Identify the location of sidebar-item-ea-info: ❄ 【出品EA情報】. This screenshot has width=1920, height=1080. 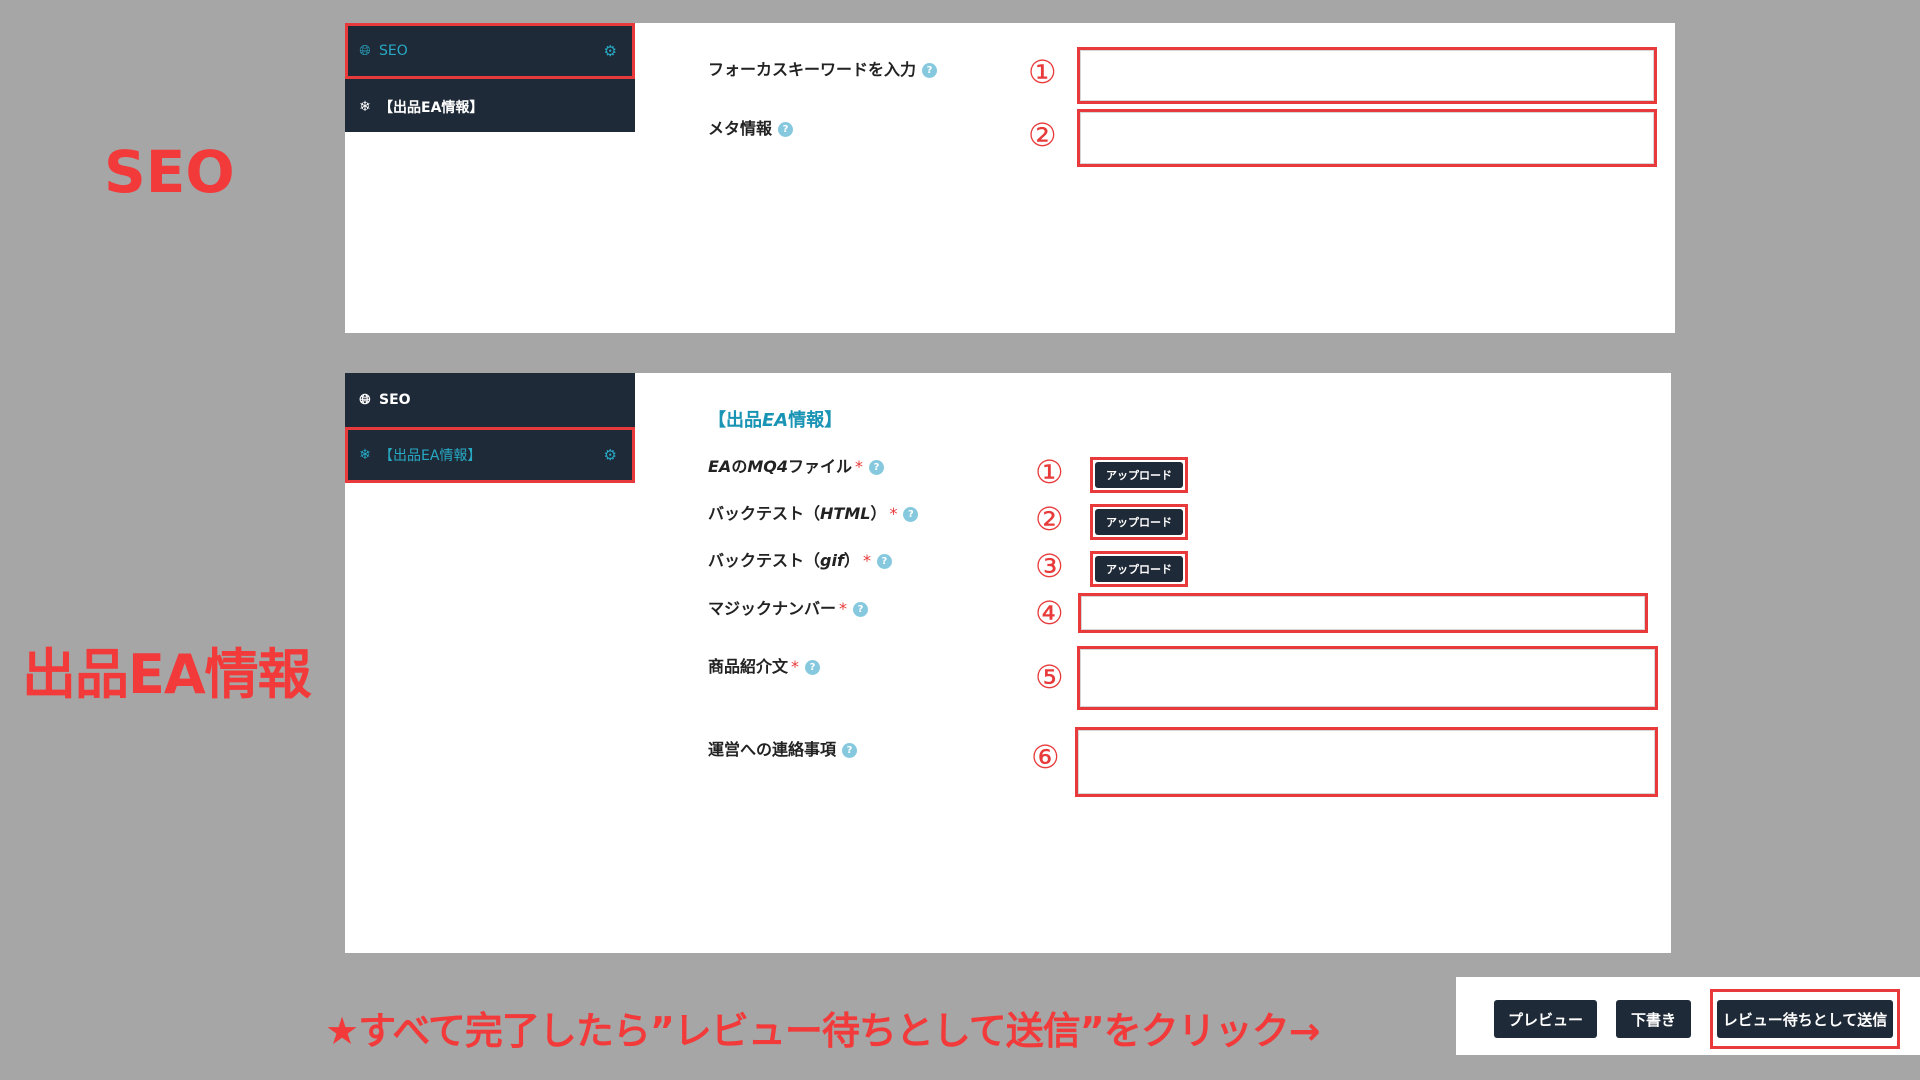
(490, 107).